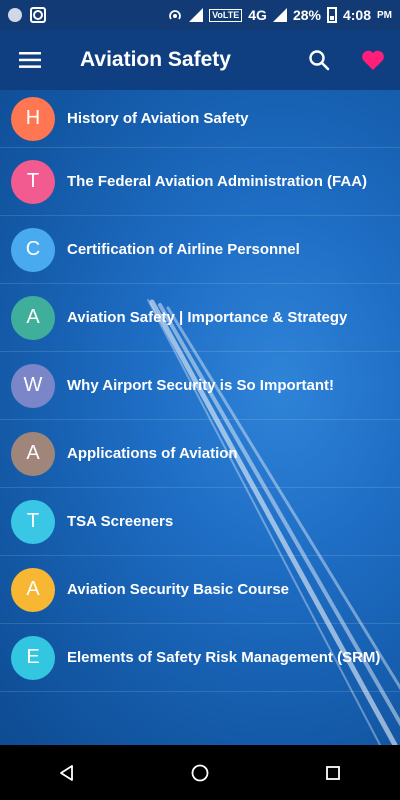 The width and height of the screenshot is (400, 800). I want to click on topic-list-item: C Certification of Airline Personnel, so click(200, 250).